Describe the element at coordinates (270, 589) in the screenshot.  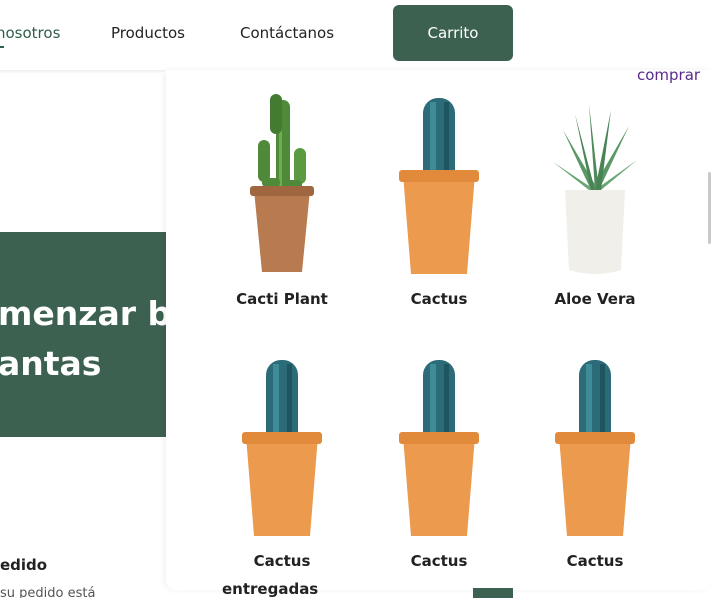
I see `bottom-section-title: entregadas` at that location.